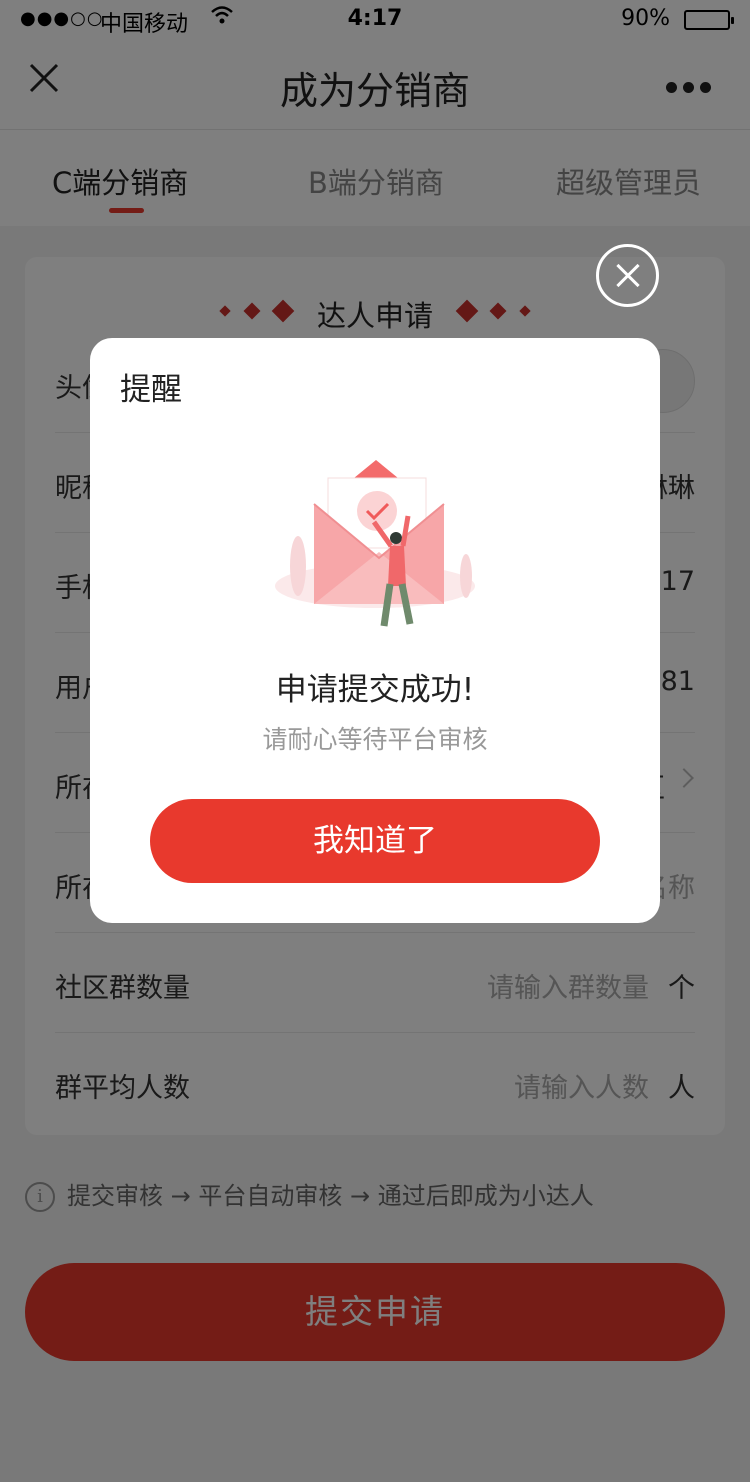 This screenshot has width=750, height=1482. What do you see at coordinates (375, 690) in the screenshot?
I see `dialog-heading: 申请提交成功!` at bounding box center [375, 690].